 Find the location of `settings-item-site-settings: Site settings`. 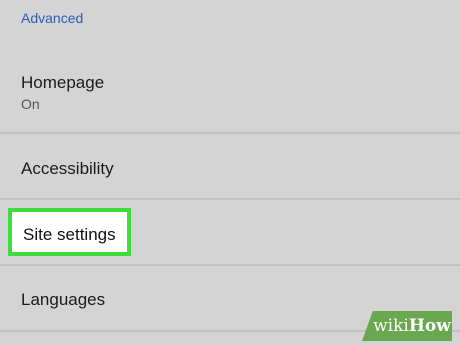

settings-item-site-settings: Site settings is located at coordinates (69, 232).